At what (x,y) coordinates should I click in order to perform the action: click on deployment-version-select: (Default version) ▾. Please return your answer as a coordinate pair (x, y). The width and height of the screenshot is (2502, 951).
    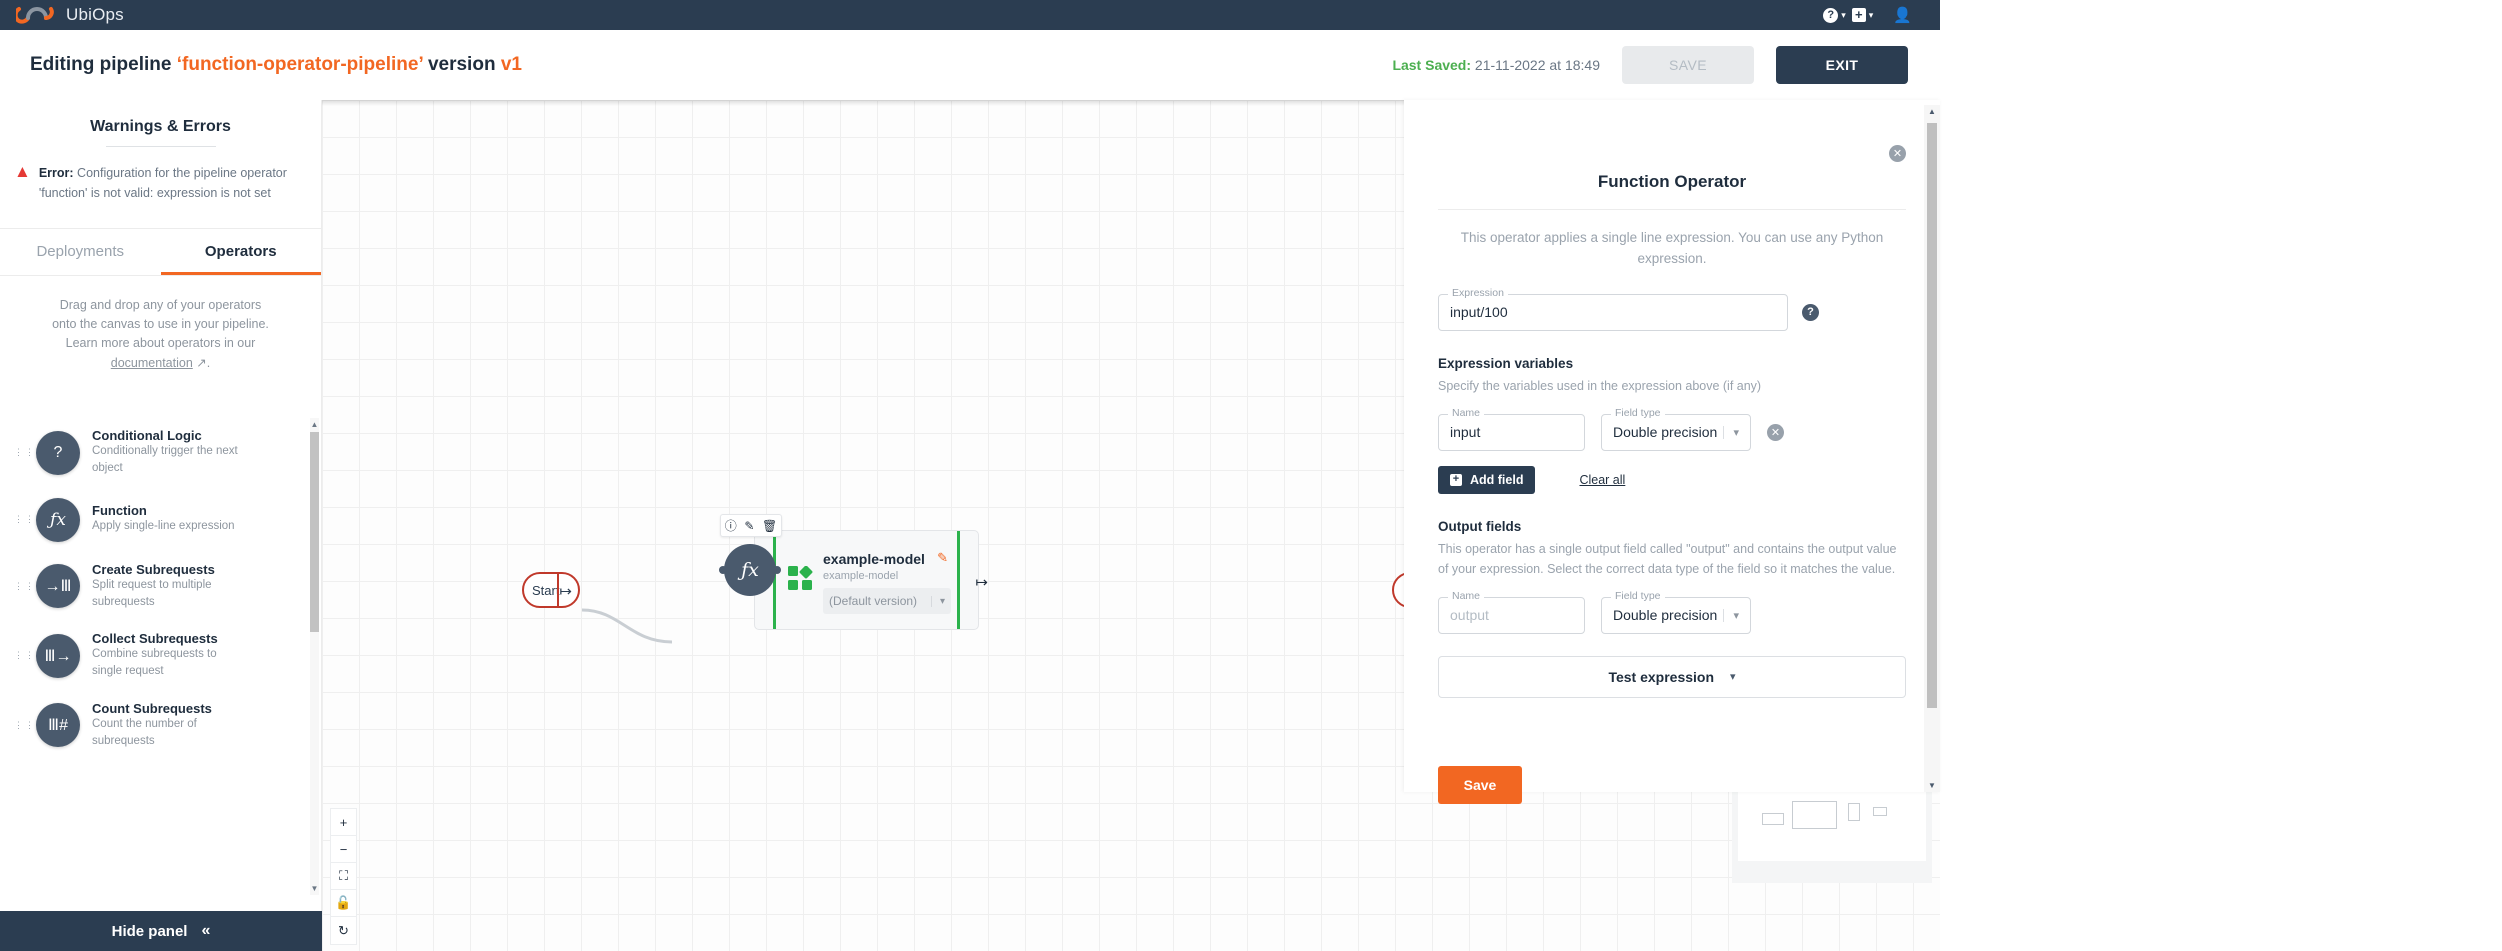
    Looking at the image, I should click on (887, 601).